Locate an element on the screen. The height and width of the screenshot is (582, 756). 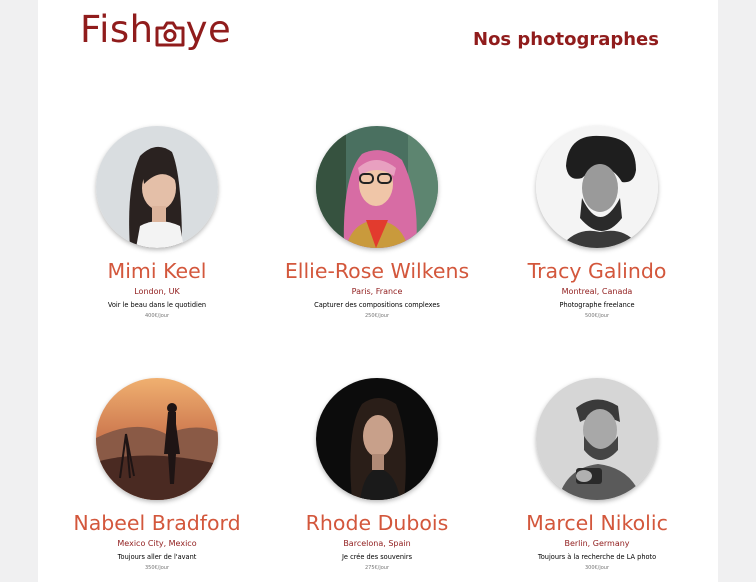
photographer-name: Ellie-Rose Wilkens is located at coordinates (377, 271).